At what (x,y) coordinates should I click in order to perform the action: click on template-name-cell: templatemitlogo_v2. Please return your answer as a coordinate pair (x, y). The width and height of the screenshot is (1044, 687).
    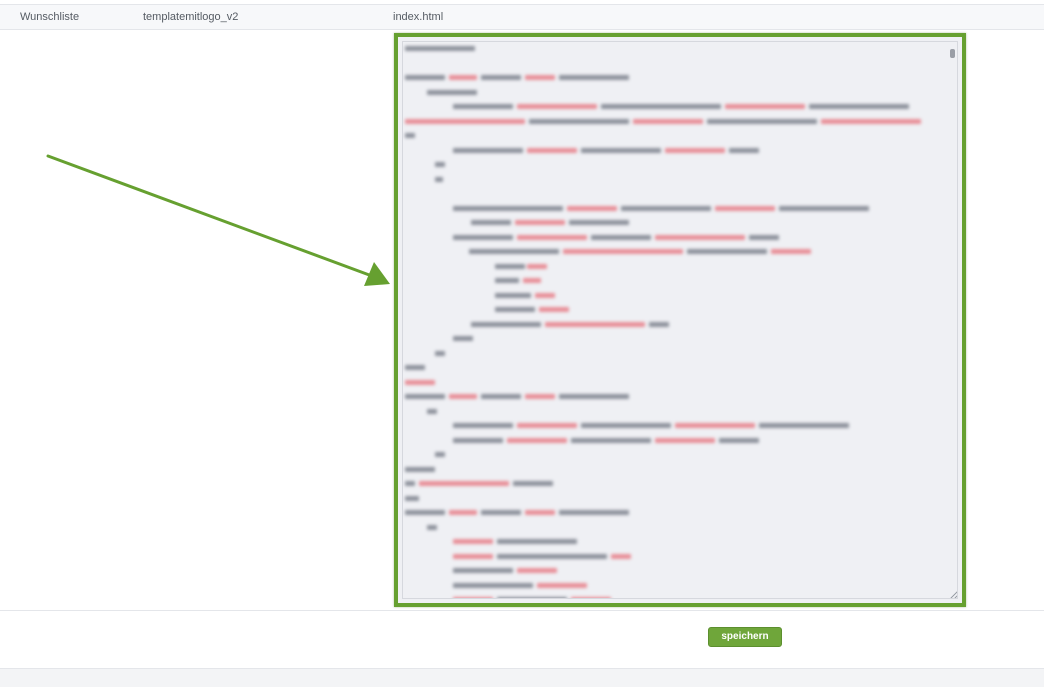
    Looking at the image, I should click on (191, 17).